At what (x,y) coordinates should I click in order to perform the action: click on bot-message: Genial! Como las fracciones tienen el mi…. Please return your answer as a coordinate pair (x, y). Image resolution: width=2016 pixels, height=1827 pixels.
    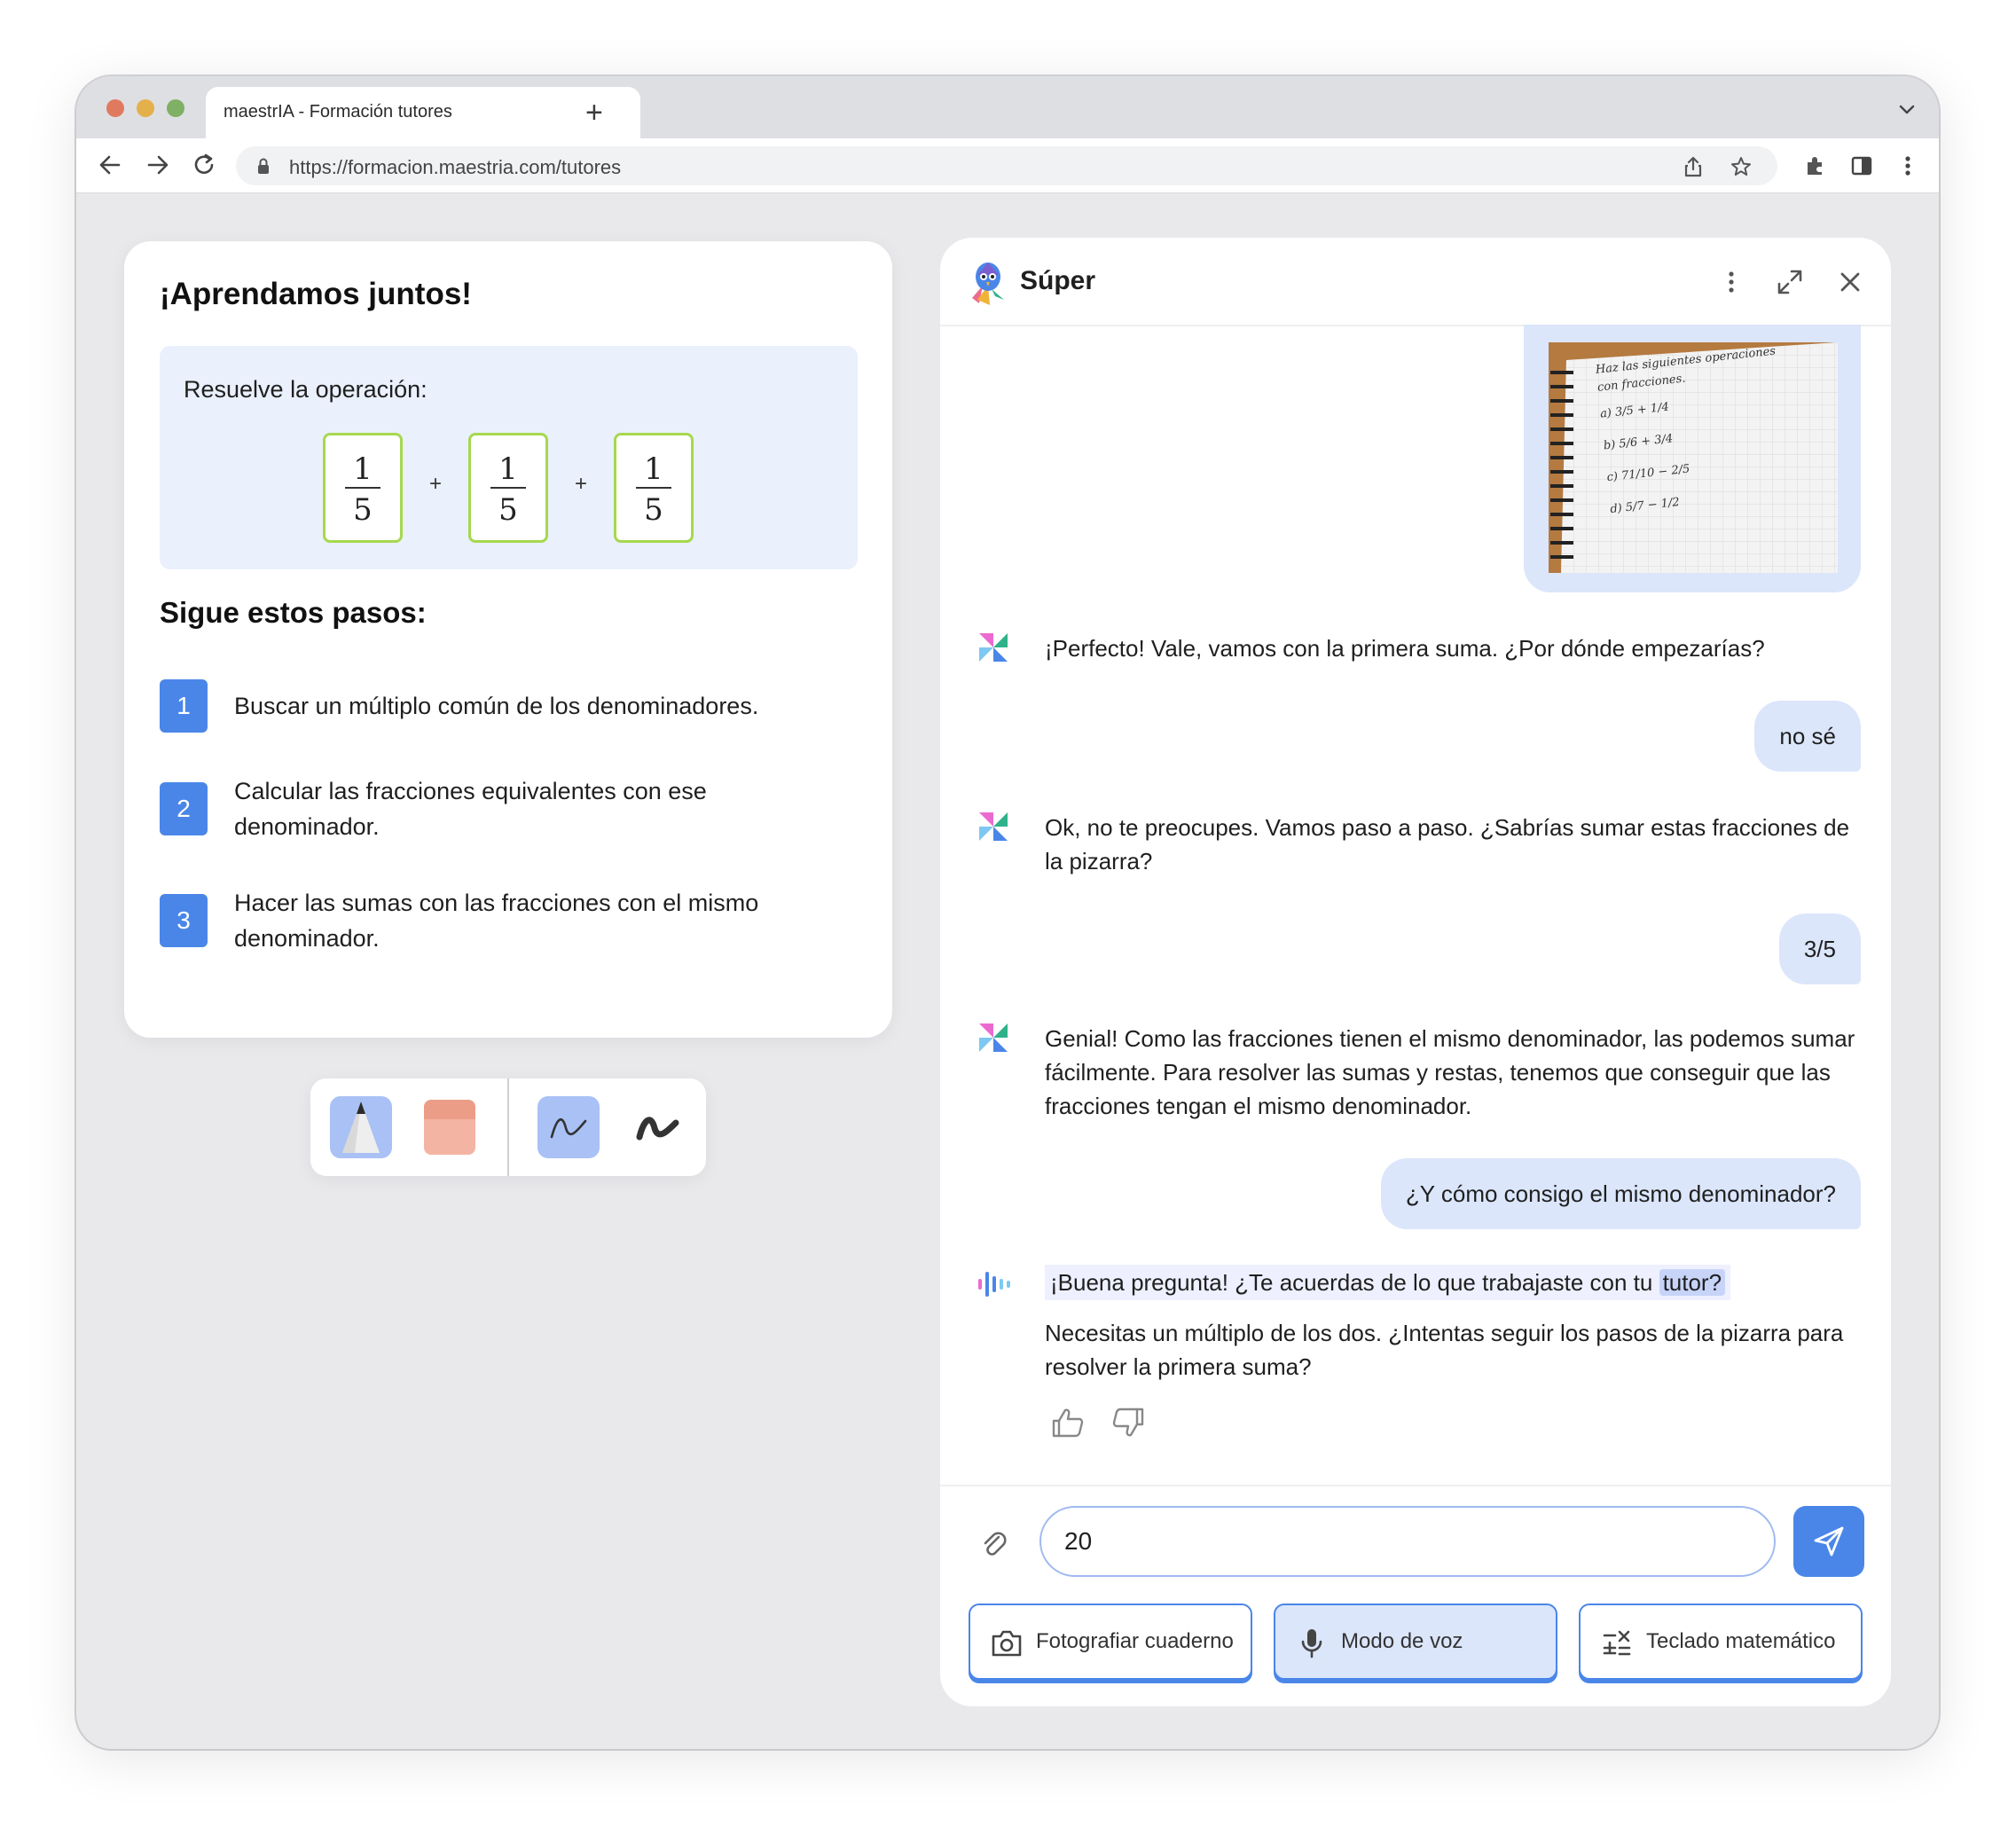
    Looking at the image, I should click on (1450, 1072).